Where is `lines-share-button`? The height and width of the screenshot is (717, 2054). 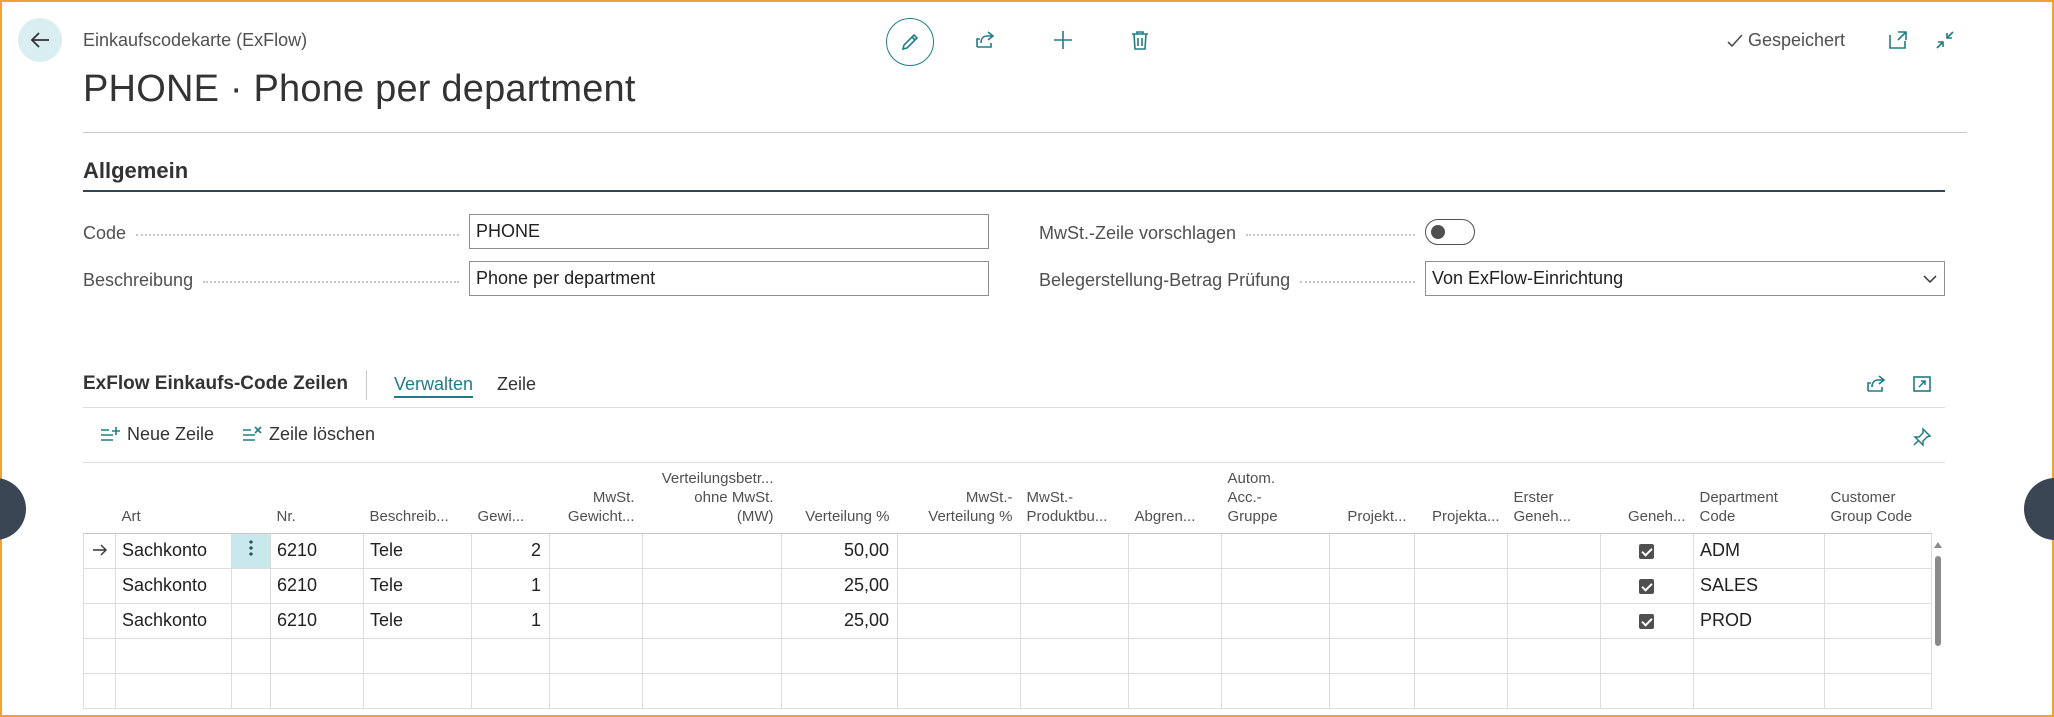 lines-share-button is located at coordinates (1876, 384).